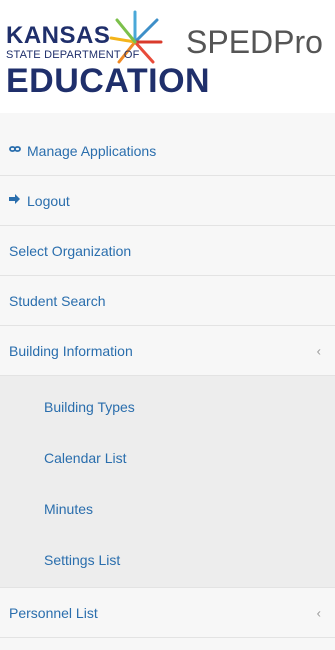  Describe the element at coordinates (58, 35) in the screenshot. I see `logo-kansas-text: KANSAS` at that location.